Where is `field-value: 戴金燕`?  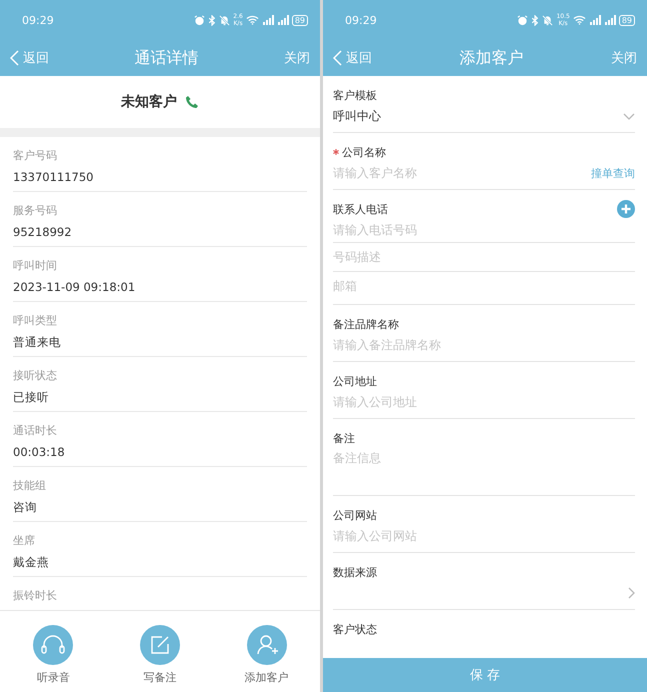
field-value: 戴金燕 is located at coordinates (31, 562).